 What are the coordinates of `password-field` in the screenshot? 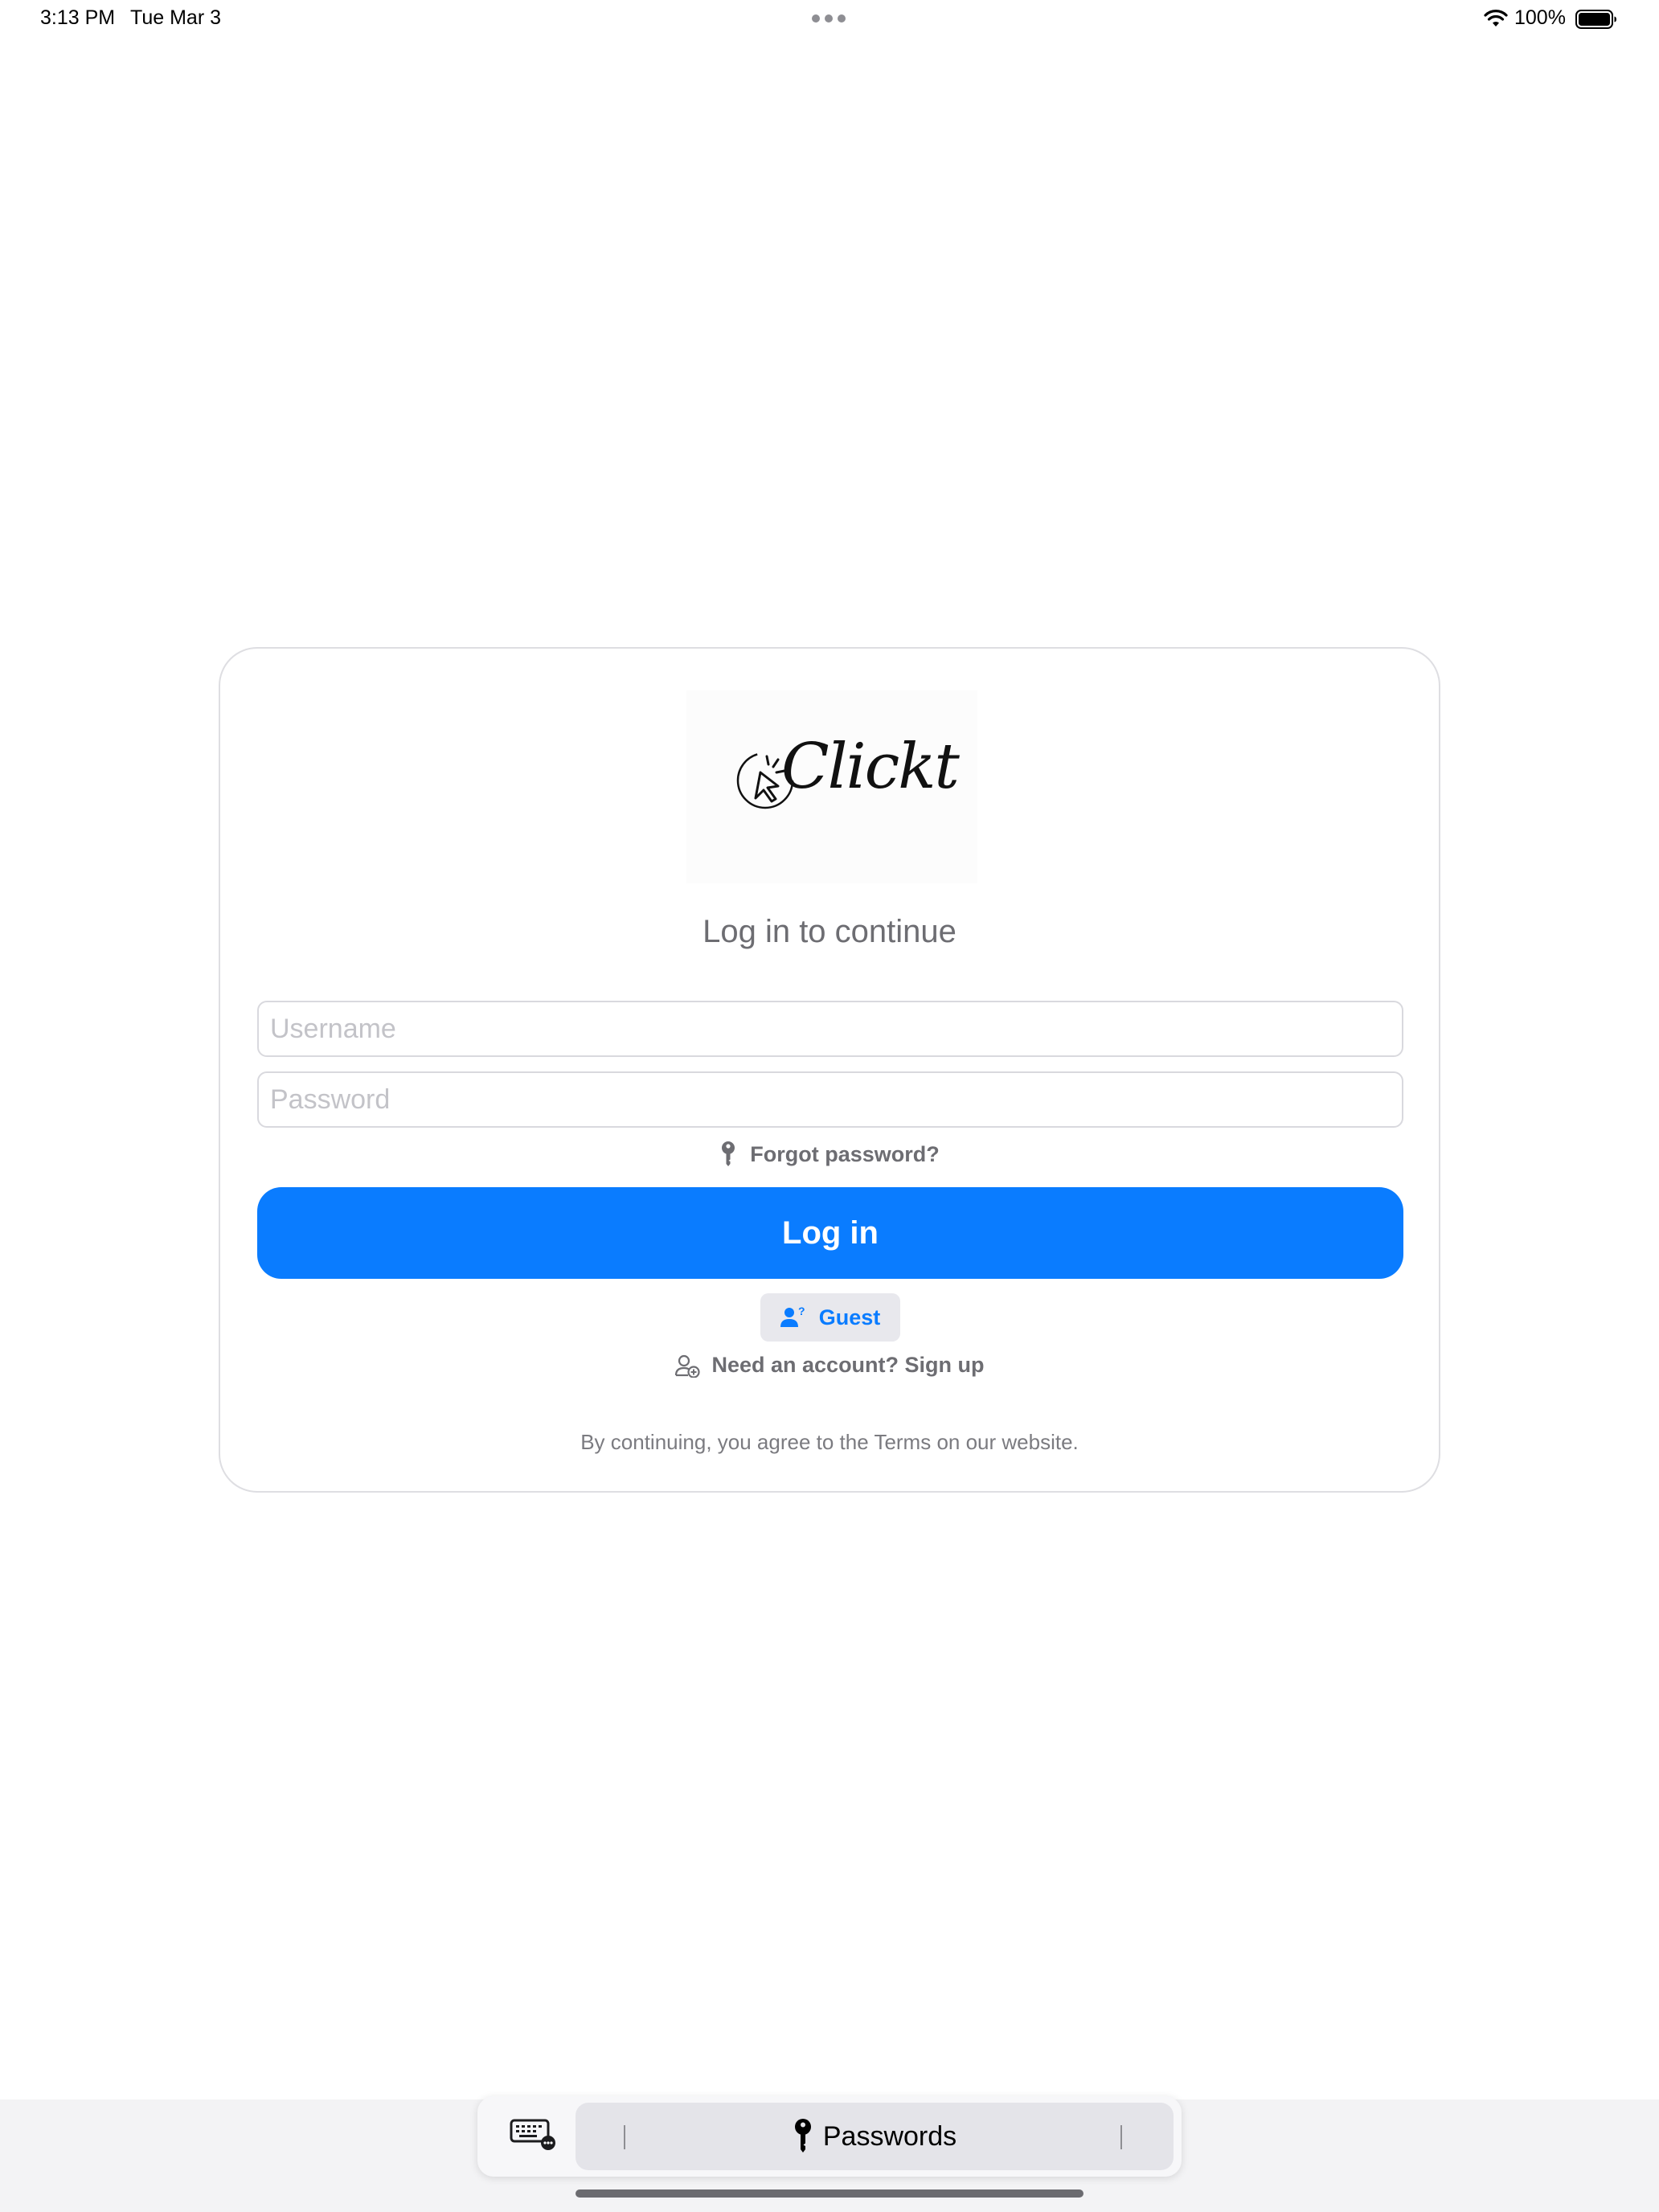 It's located at (830, 1099).